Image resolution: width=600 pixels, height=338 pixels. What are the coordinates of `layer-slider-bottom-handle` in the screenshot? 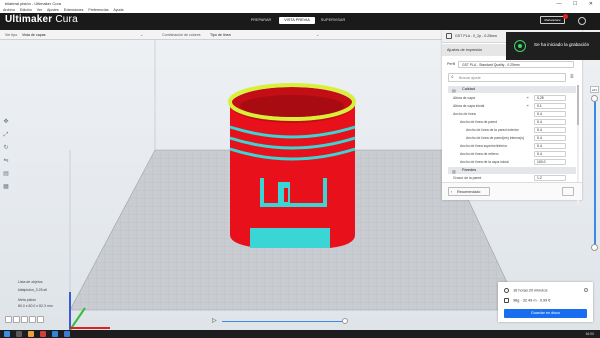 It's located at (594, 247).